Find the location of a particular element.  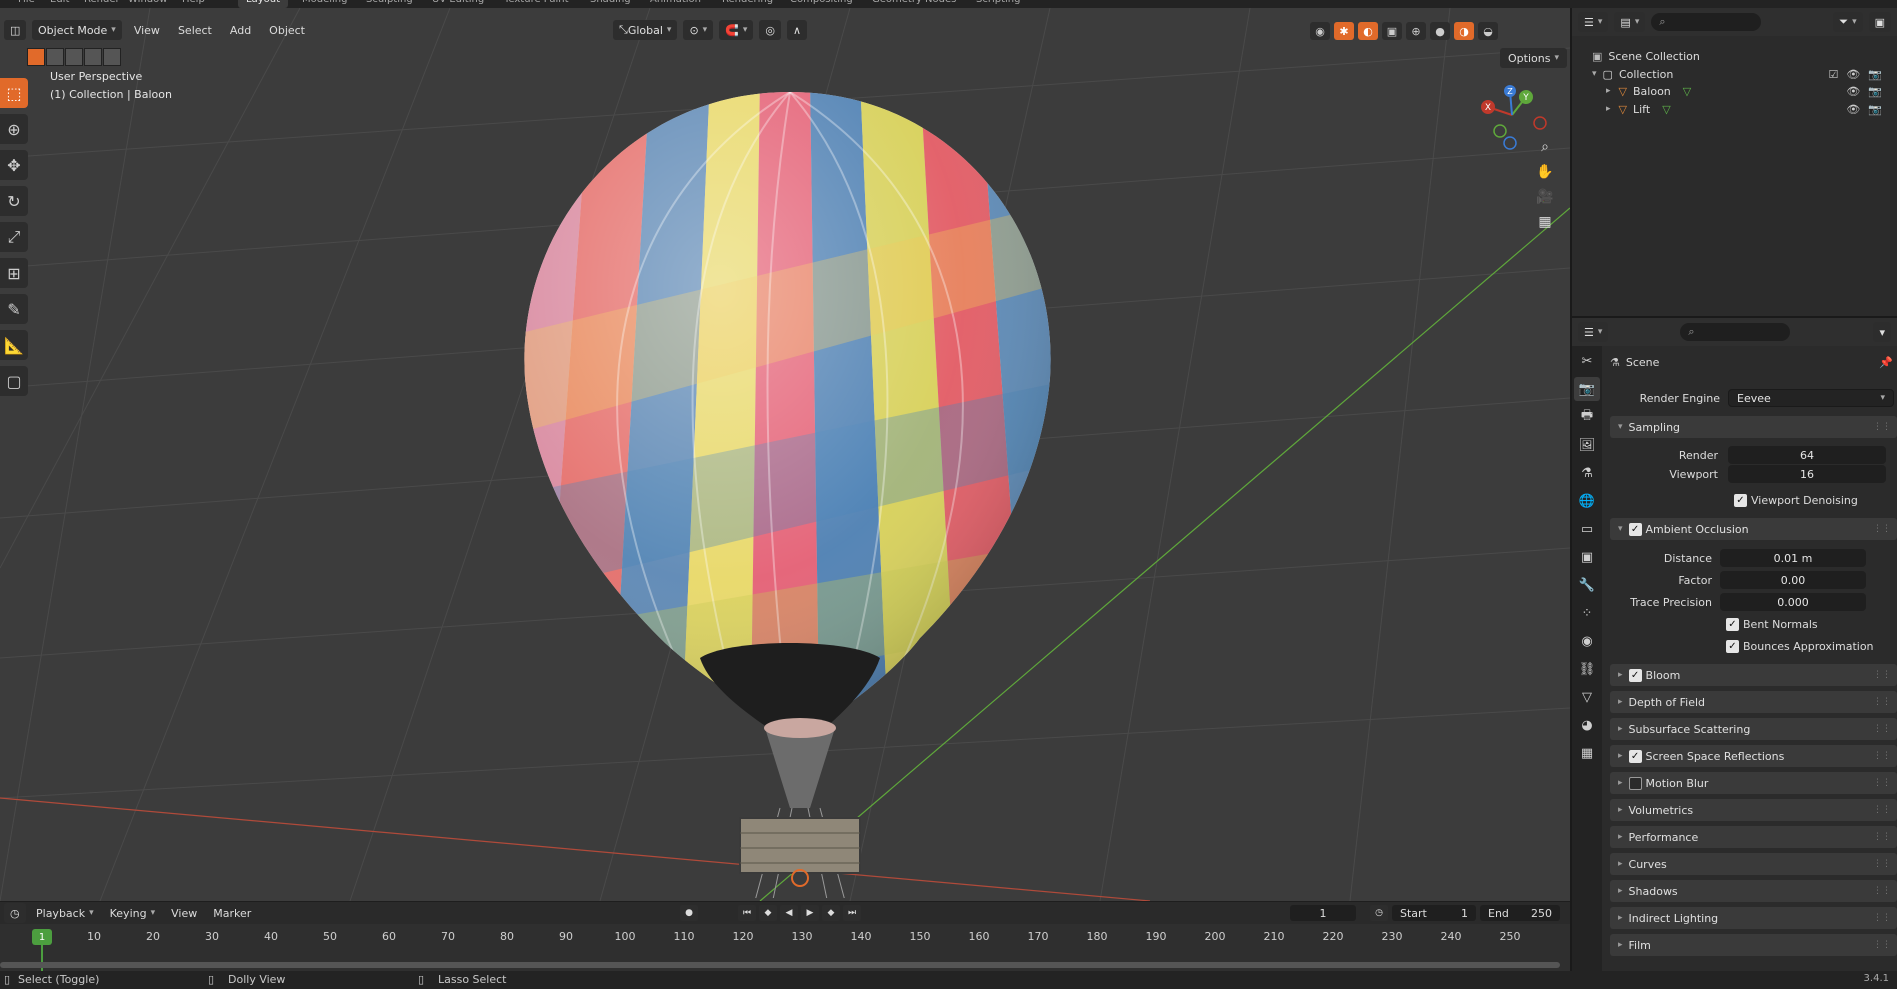

particles-tab-icon: ⁘ is located at coordinates (1587, 613).